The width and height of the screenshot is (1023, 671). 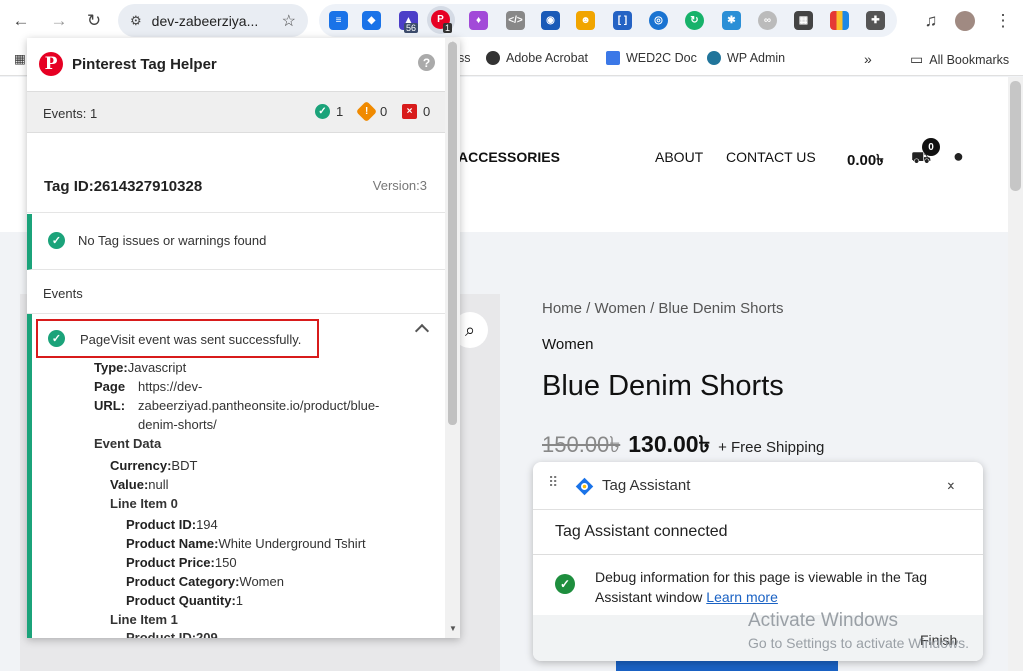 What do you see at coordinates (177, 338) in the screenshot?
I see `event-status-highlight: ✓ PageVisit event was sent successfully.` at bounding box center [177, 338].